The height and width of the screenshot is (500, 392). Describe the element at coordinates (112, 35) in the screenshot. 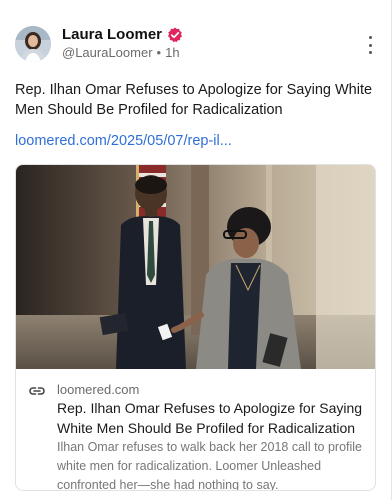

I see `author-name: Laura Loomer` at that location.